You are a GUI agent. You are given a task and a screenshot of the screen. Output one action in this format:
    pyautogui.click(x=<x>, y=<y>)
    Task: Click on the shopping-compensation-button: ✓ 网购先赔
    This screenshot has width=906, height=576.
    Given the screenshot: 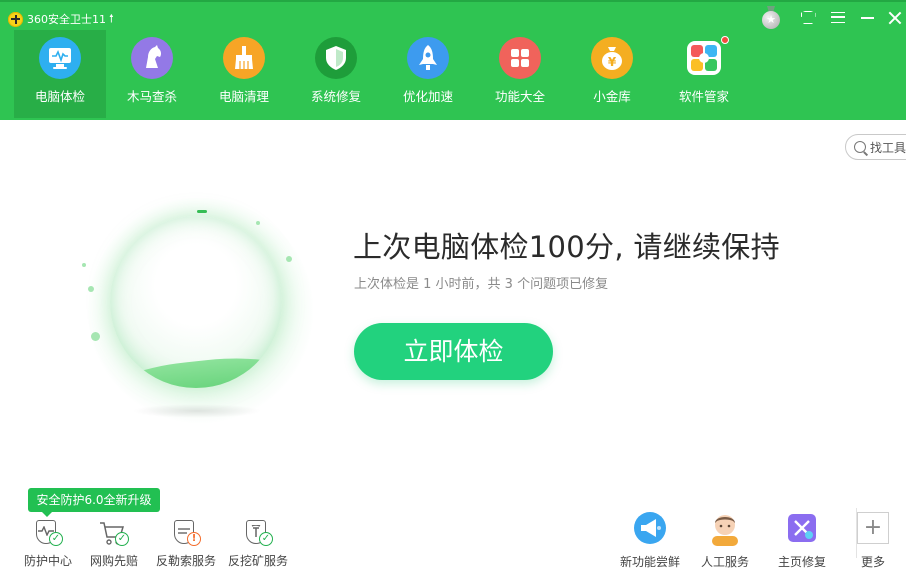 What is the action you would take?
    pyautogui.click(x=114, y=544)
    